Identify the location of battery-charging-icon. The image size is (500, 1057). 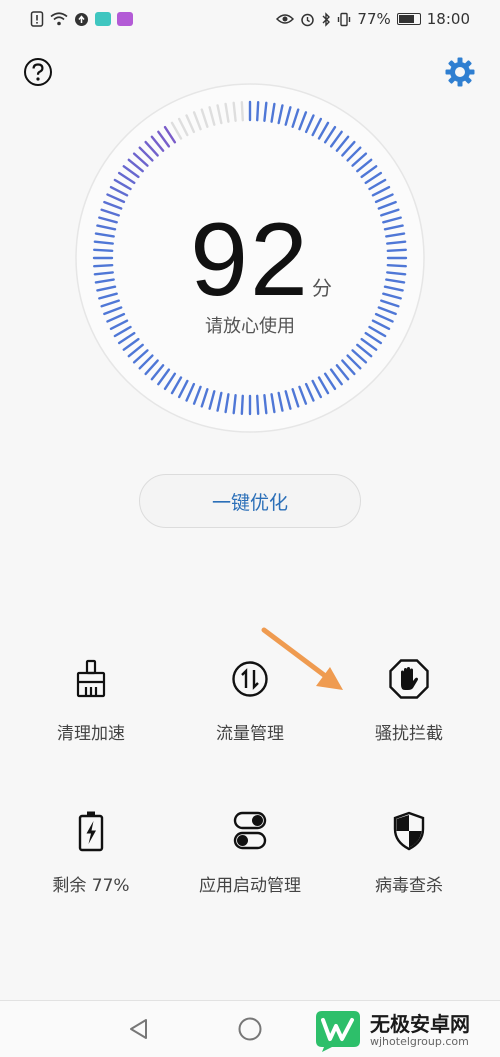
(91, 831).